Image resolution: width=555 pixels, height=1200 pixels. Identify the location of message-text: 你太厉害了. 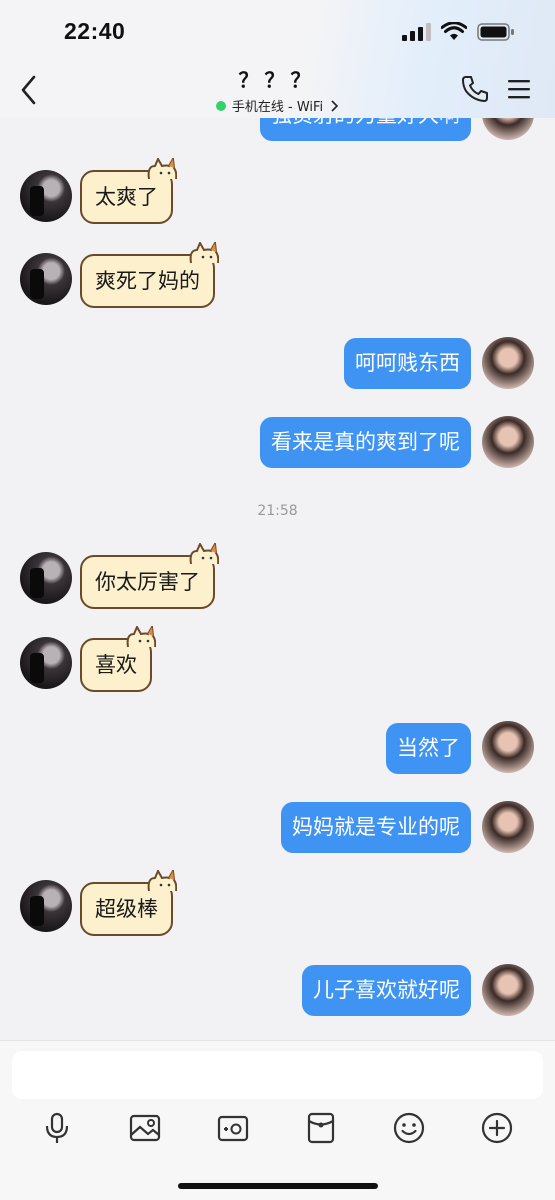
(147, 582).